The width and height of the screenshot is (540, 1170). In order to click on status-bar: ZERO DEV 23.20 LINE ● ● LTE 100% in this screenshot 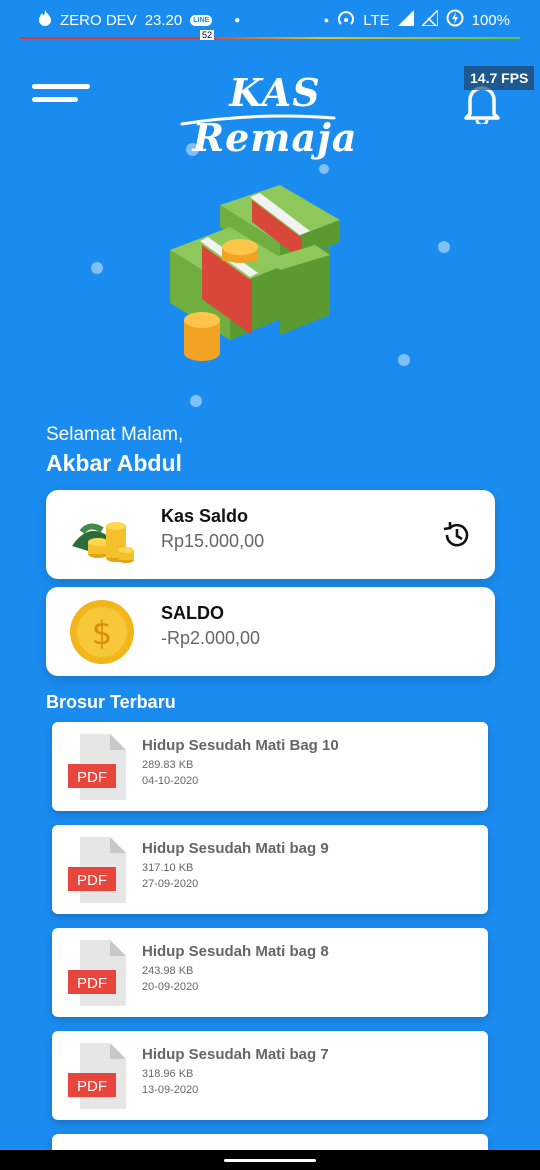, I will do `click(270, 20)`.